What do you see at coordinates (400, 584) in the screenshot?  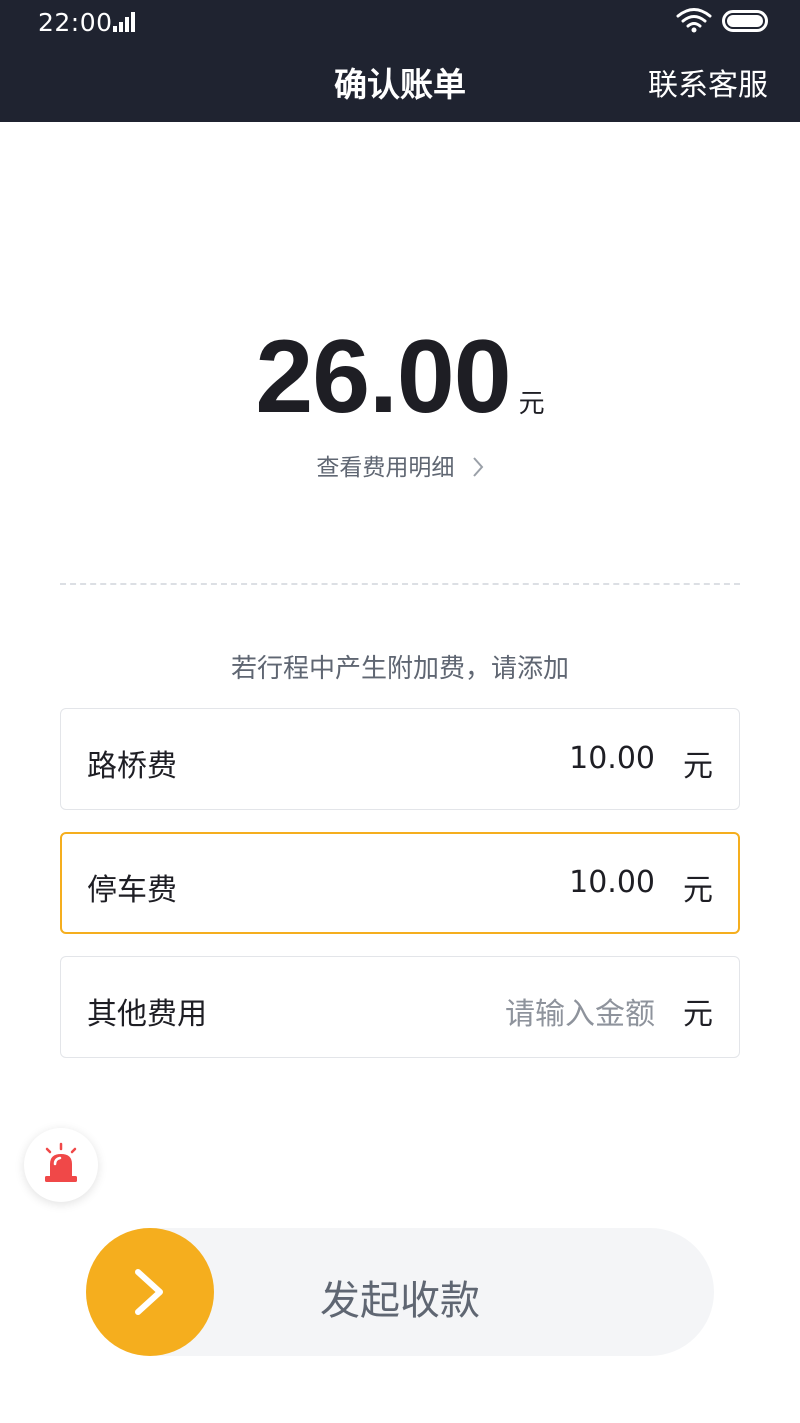 I see `dashed-divider` at bounding box center [400, 584].